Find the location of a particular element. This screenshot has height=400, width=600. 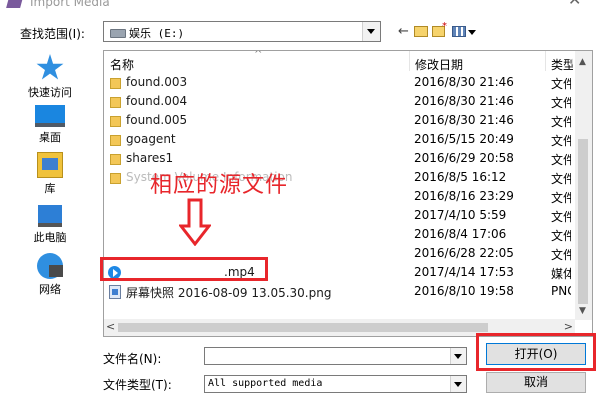

scroll-left-icon: < is located at coordinates (110, 326).